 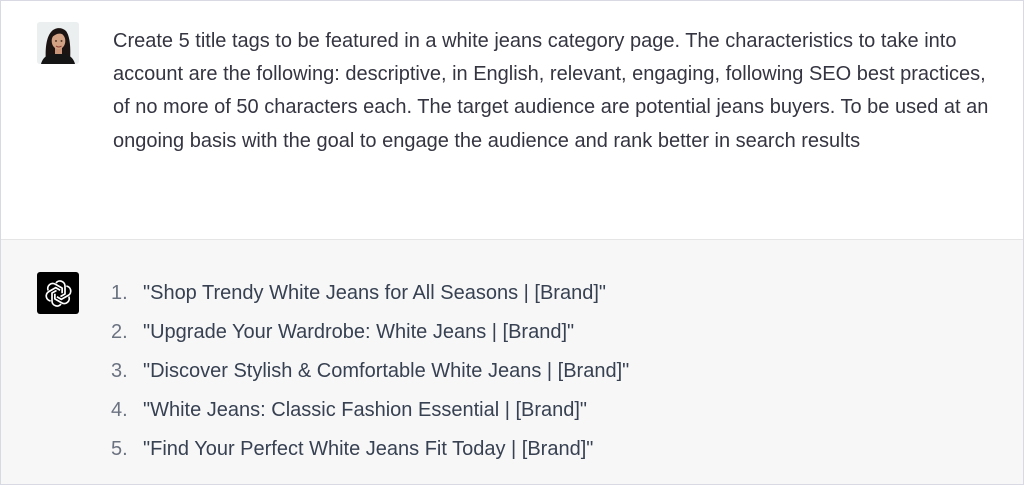 I want to click on assistant-avatar, so click(x=58, y=293).